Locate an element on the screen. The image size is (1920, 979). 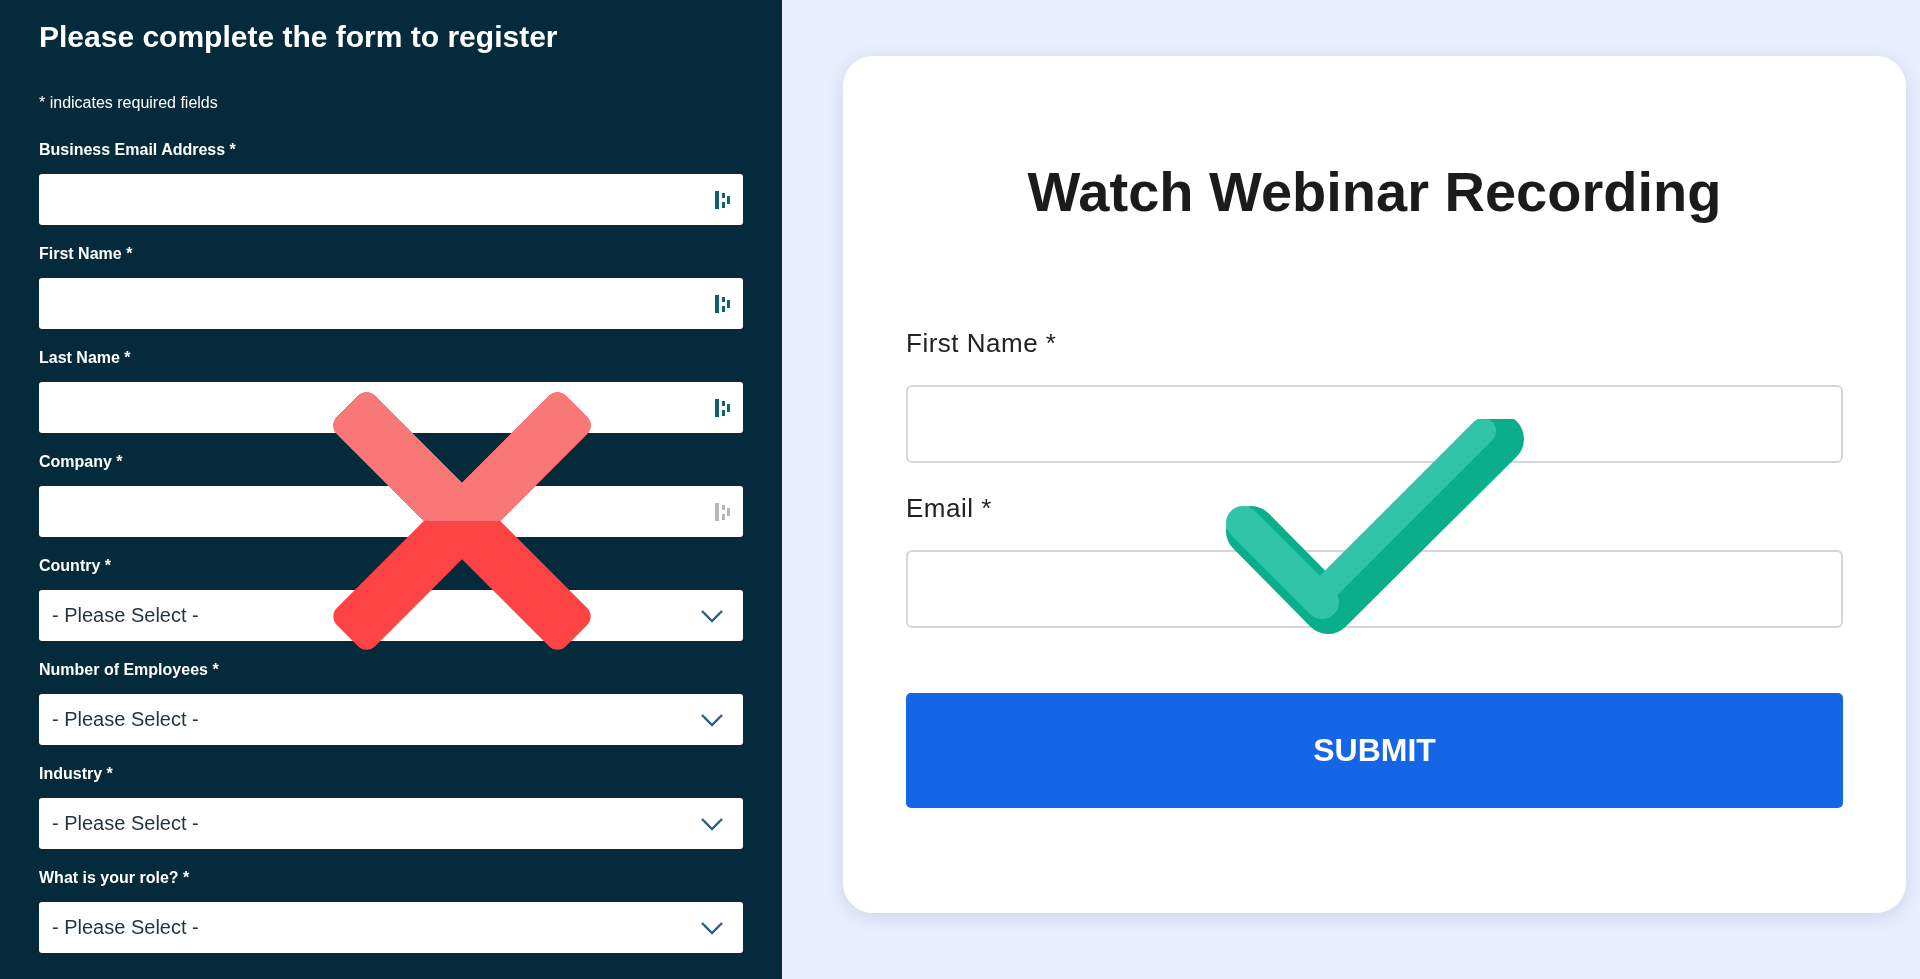
form-title: Watch Webinar Recording is located at coordinates (1374, 192).